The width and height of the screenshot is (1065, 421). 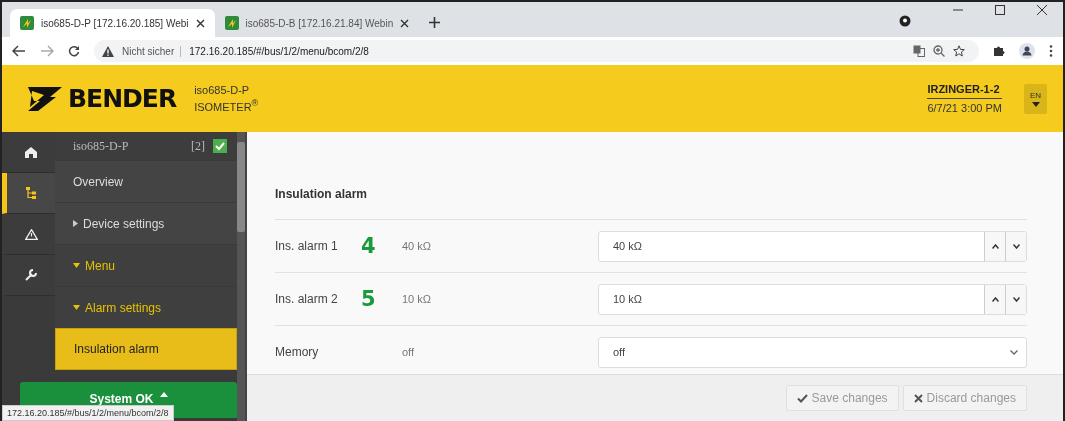 What do you see at coordinates (146, 349) in the screenshot?
I see `nav-item: Insulation alarm` at bounding box center [146, 349].